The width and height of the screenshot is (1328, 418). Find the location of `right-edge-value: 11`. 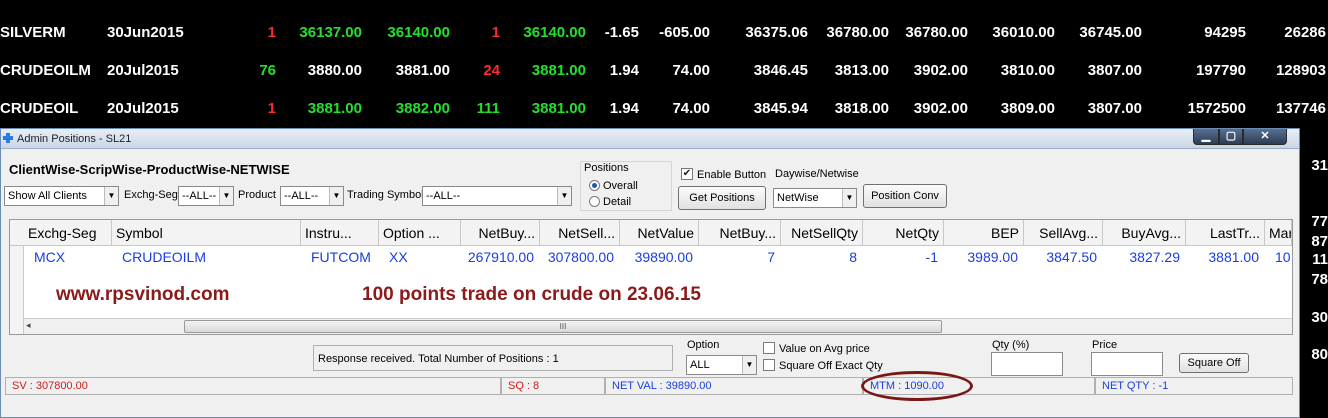

right-edge-value: 11 is located at coordinates (1320, 259).